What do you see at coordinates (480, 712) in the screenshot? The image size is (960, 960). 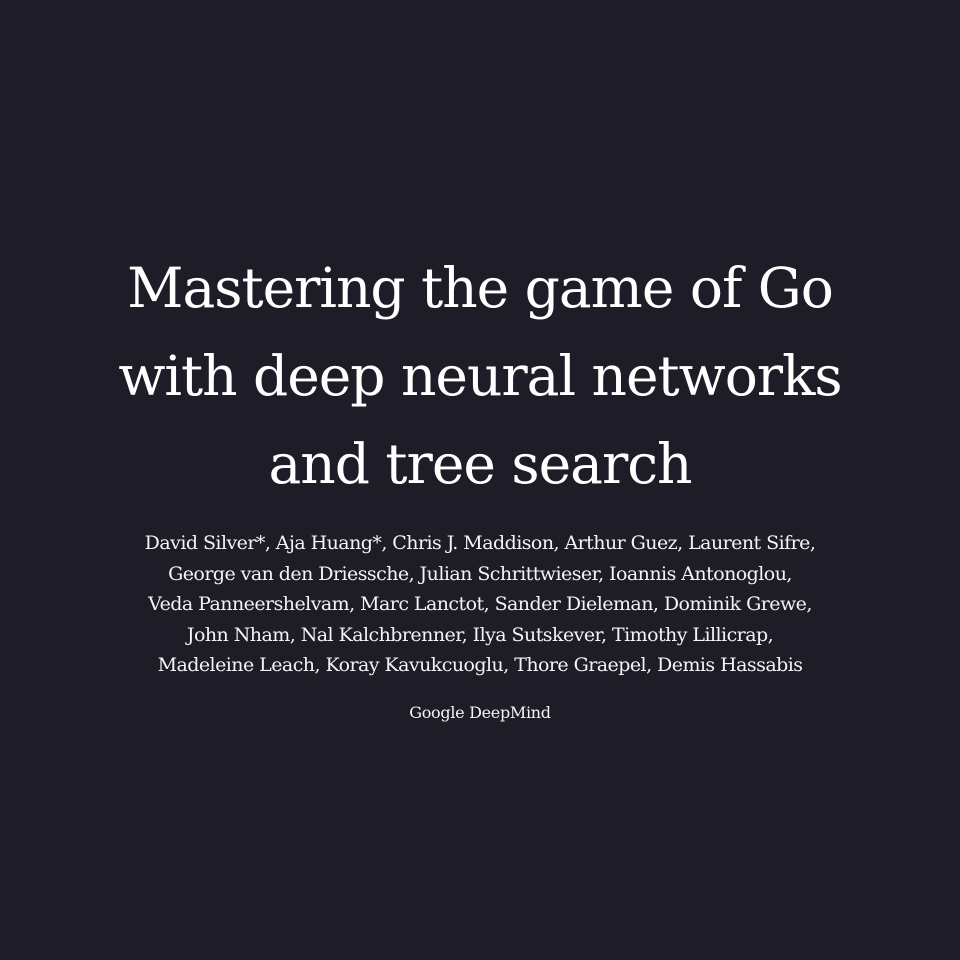 I see `affiliation: Google DeepMind` at bounding box center [480, 712].